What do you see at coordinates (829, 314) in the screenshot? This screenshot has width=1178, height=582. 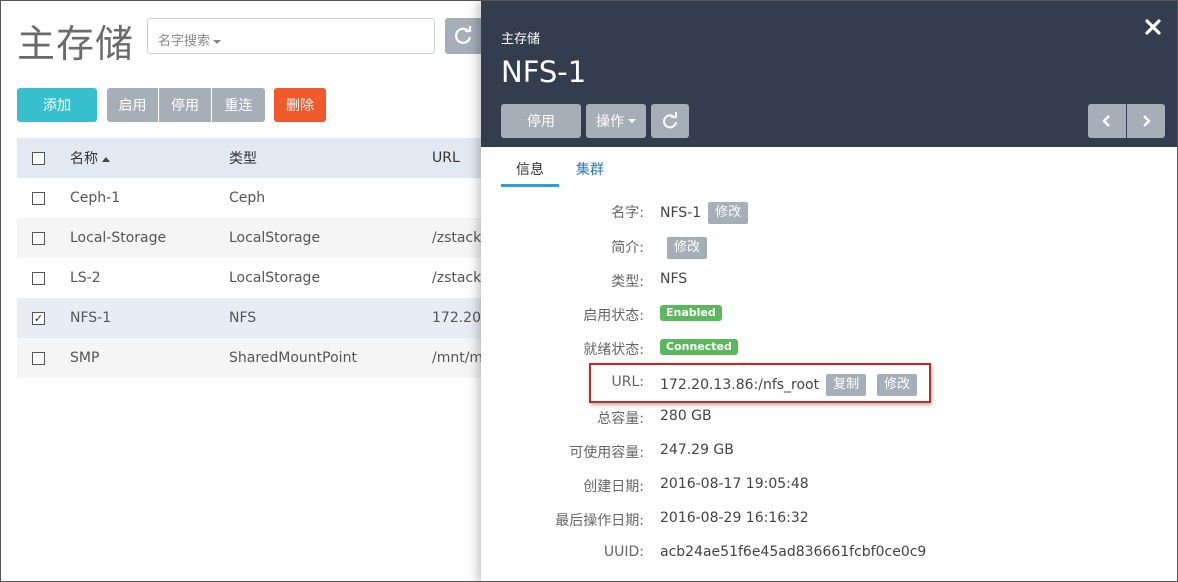 I see `info-row-enable-state: 启用状态: Enabled` at bounding box center [829, 314].